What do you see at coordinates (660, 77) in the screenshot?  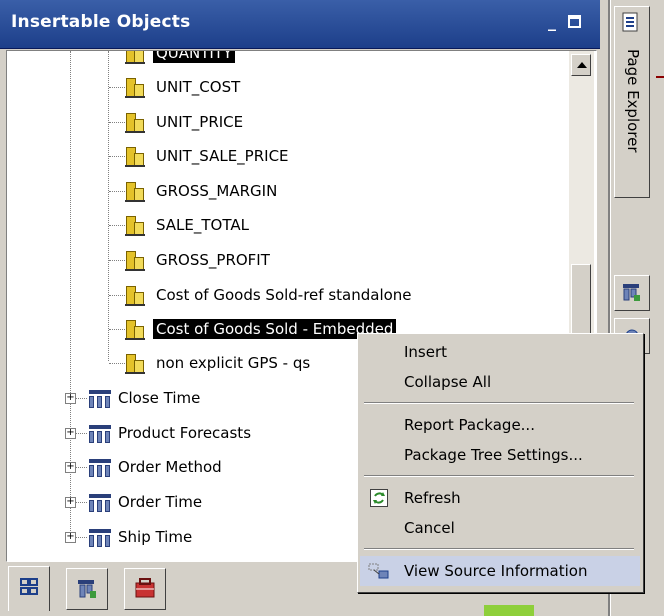 I see `connector-arrow` at bounding box center [660, 77].